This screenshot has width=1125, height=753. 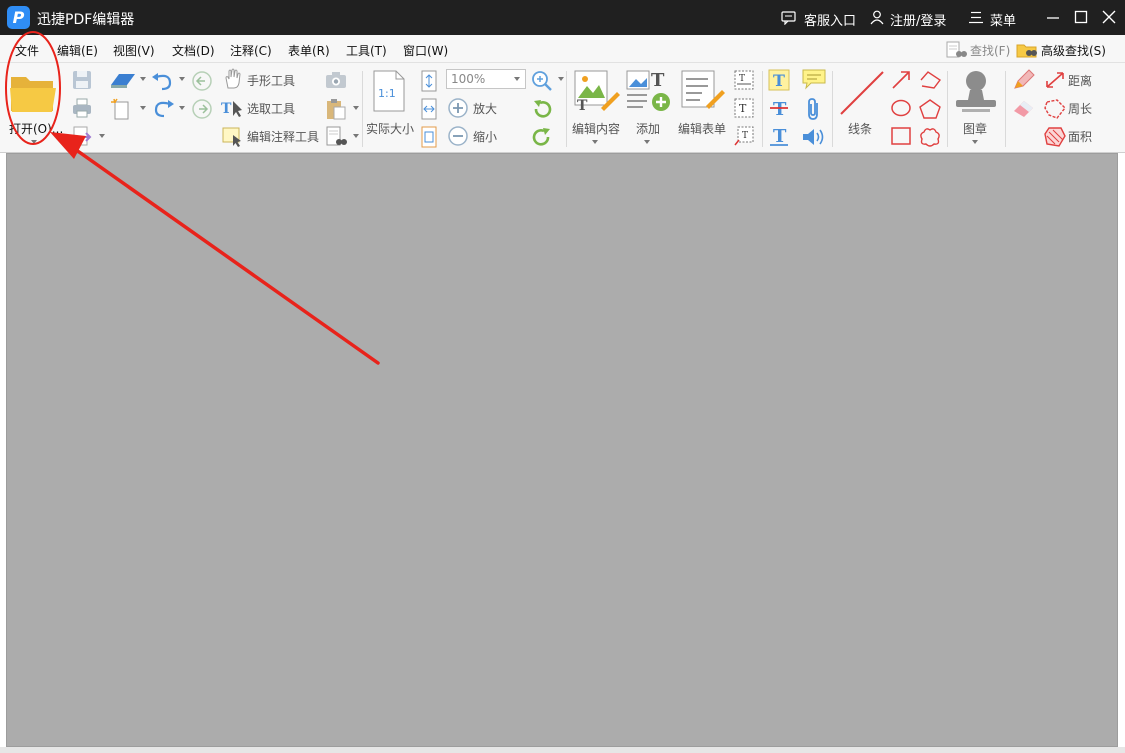 What do you see at coordinates (595, 142) in the screenshot?
I see `edit-content-dropdown-arrow` at bounding box center [595, 142].